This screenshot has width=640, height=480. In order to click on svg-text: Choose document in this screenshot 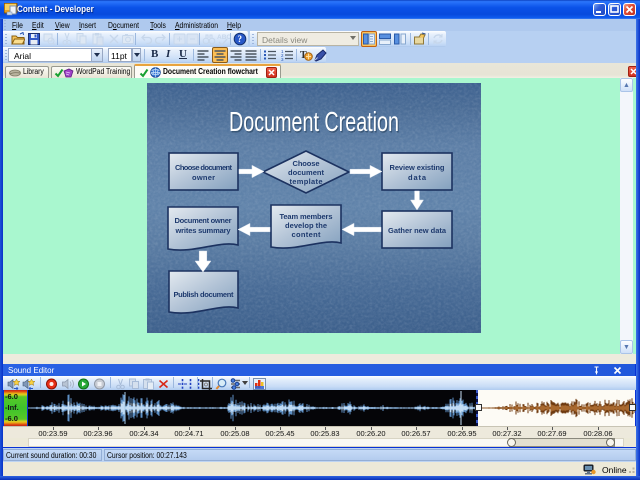, I will do `click(204, 167)`.